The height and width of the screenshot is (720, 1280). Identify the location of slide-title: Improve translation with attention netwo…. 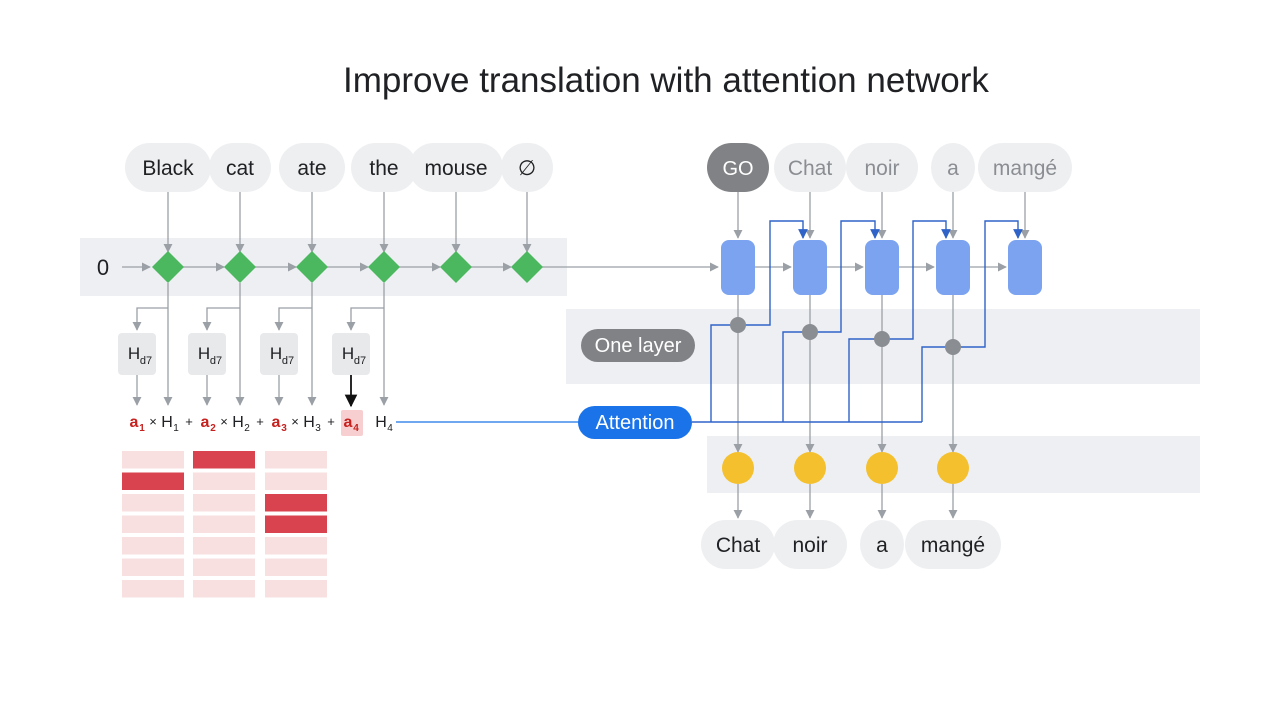
(666, 80).